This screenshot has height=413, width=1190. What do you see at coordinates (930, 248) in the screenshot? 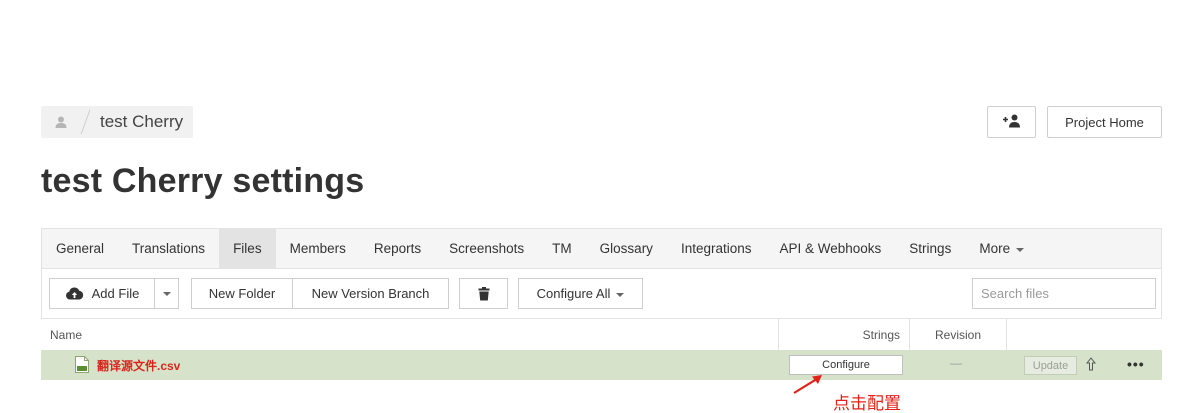
I see `tab-strings: Strings` at bounding box center [930, 248].